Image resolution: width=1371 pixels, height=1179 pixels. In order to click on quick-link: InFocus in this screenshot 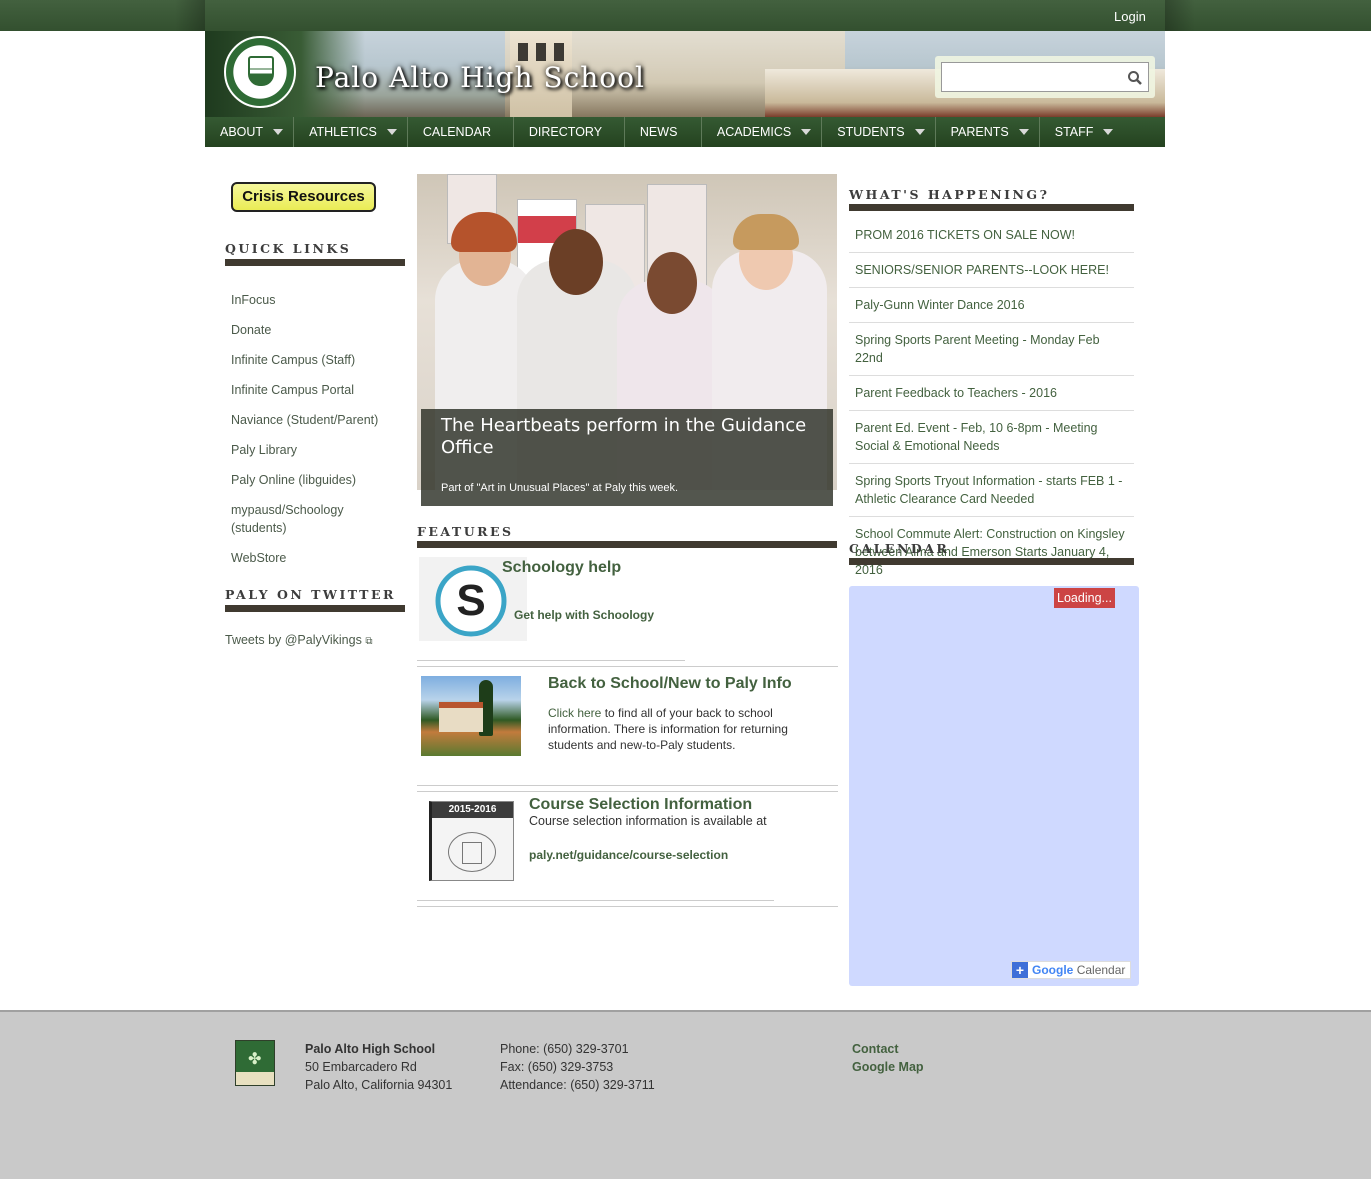, I will do `click(316, 300)`.